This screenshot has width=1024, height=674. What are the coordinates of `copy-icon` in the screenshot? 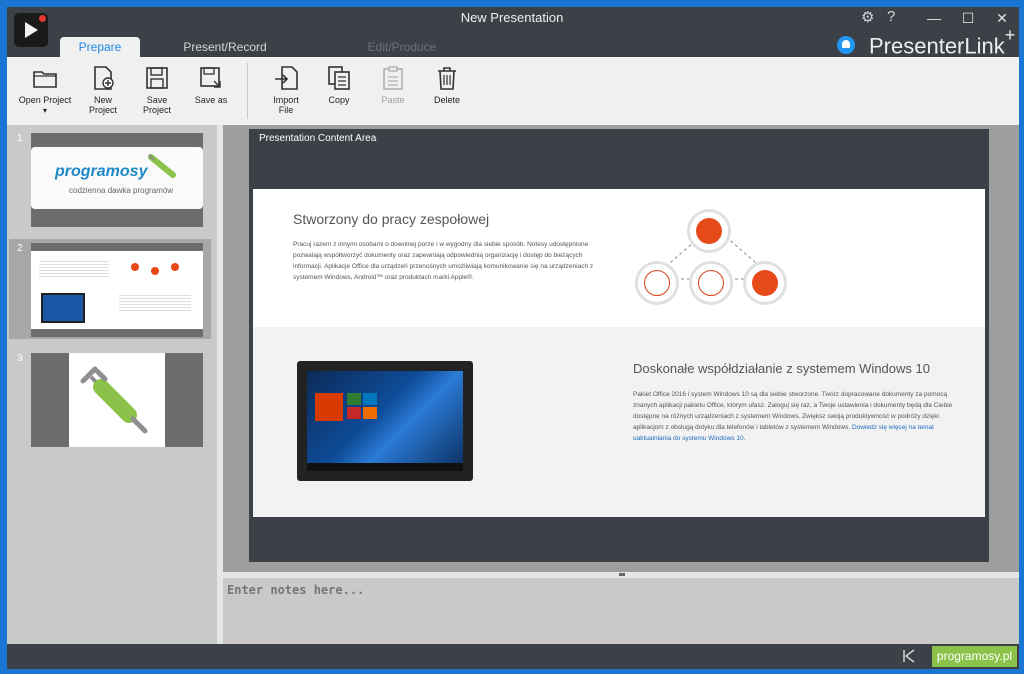 It's located at (339, 78).